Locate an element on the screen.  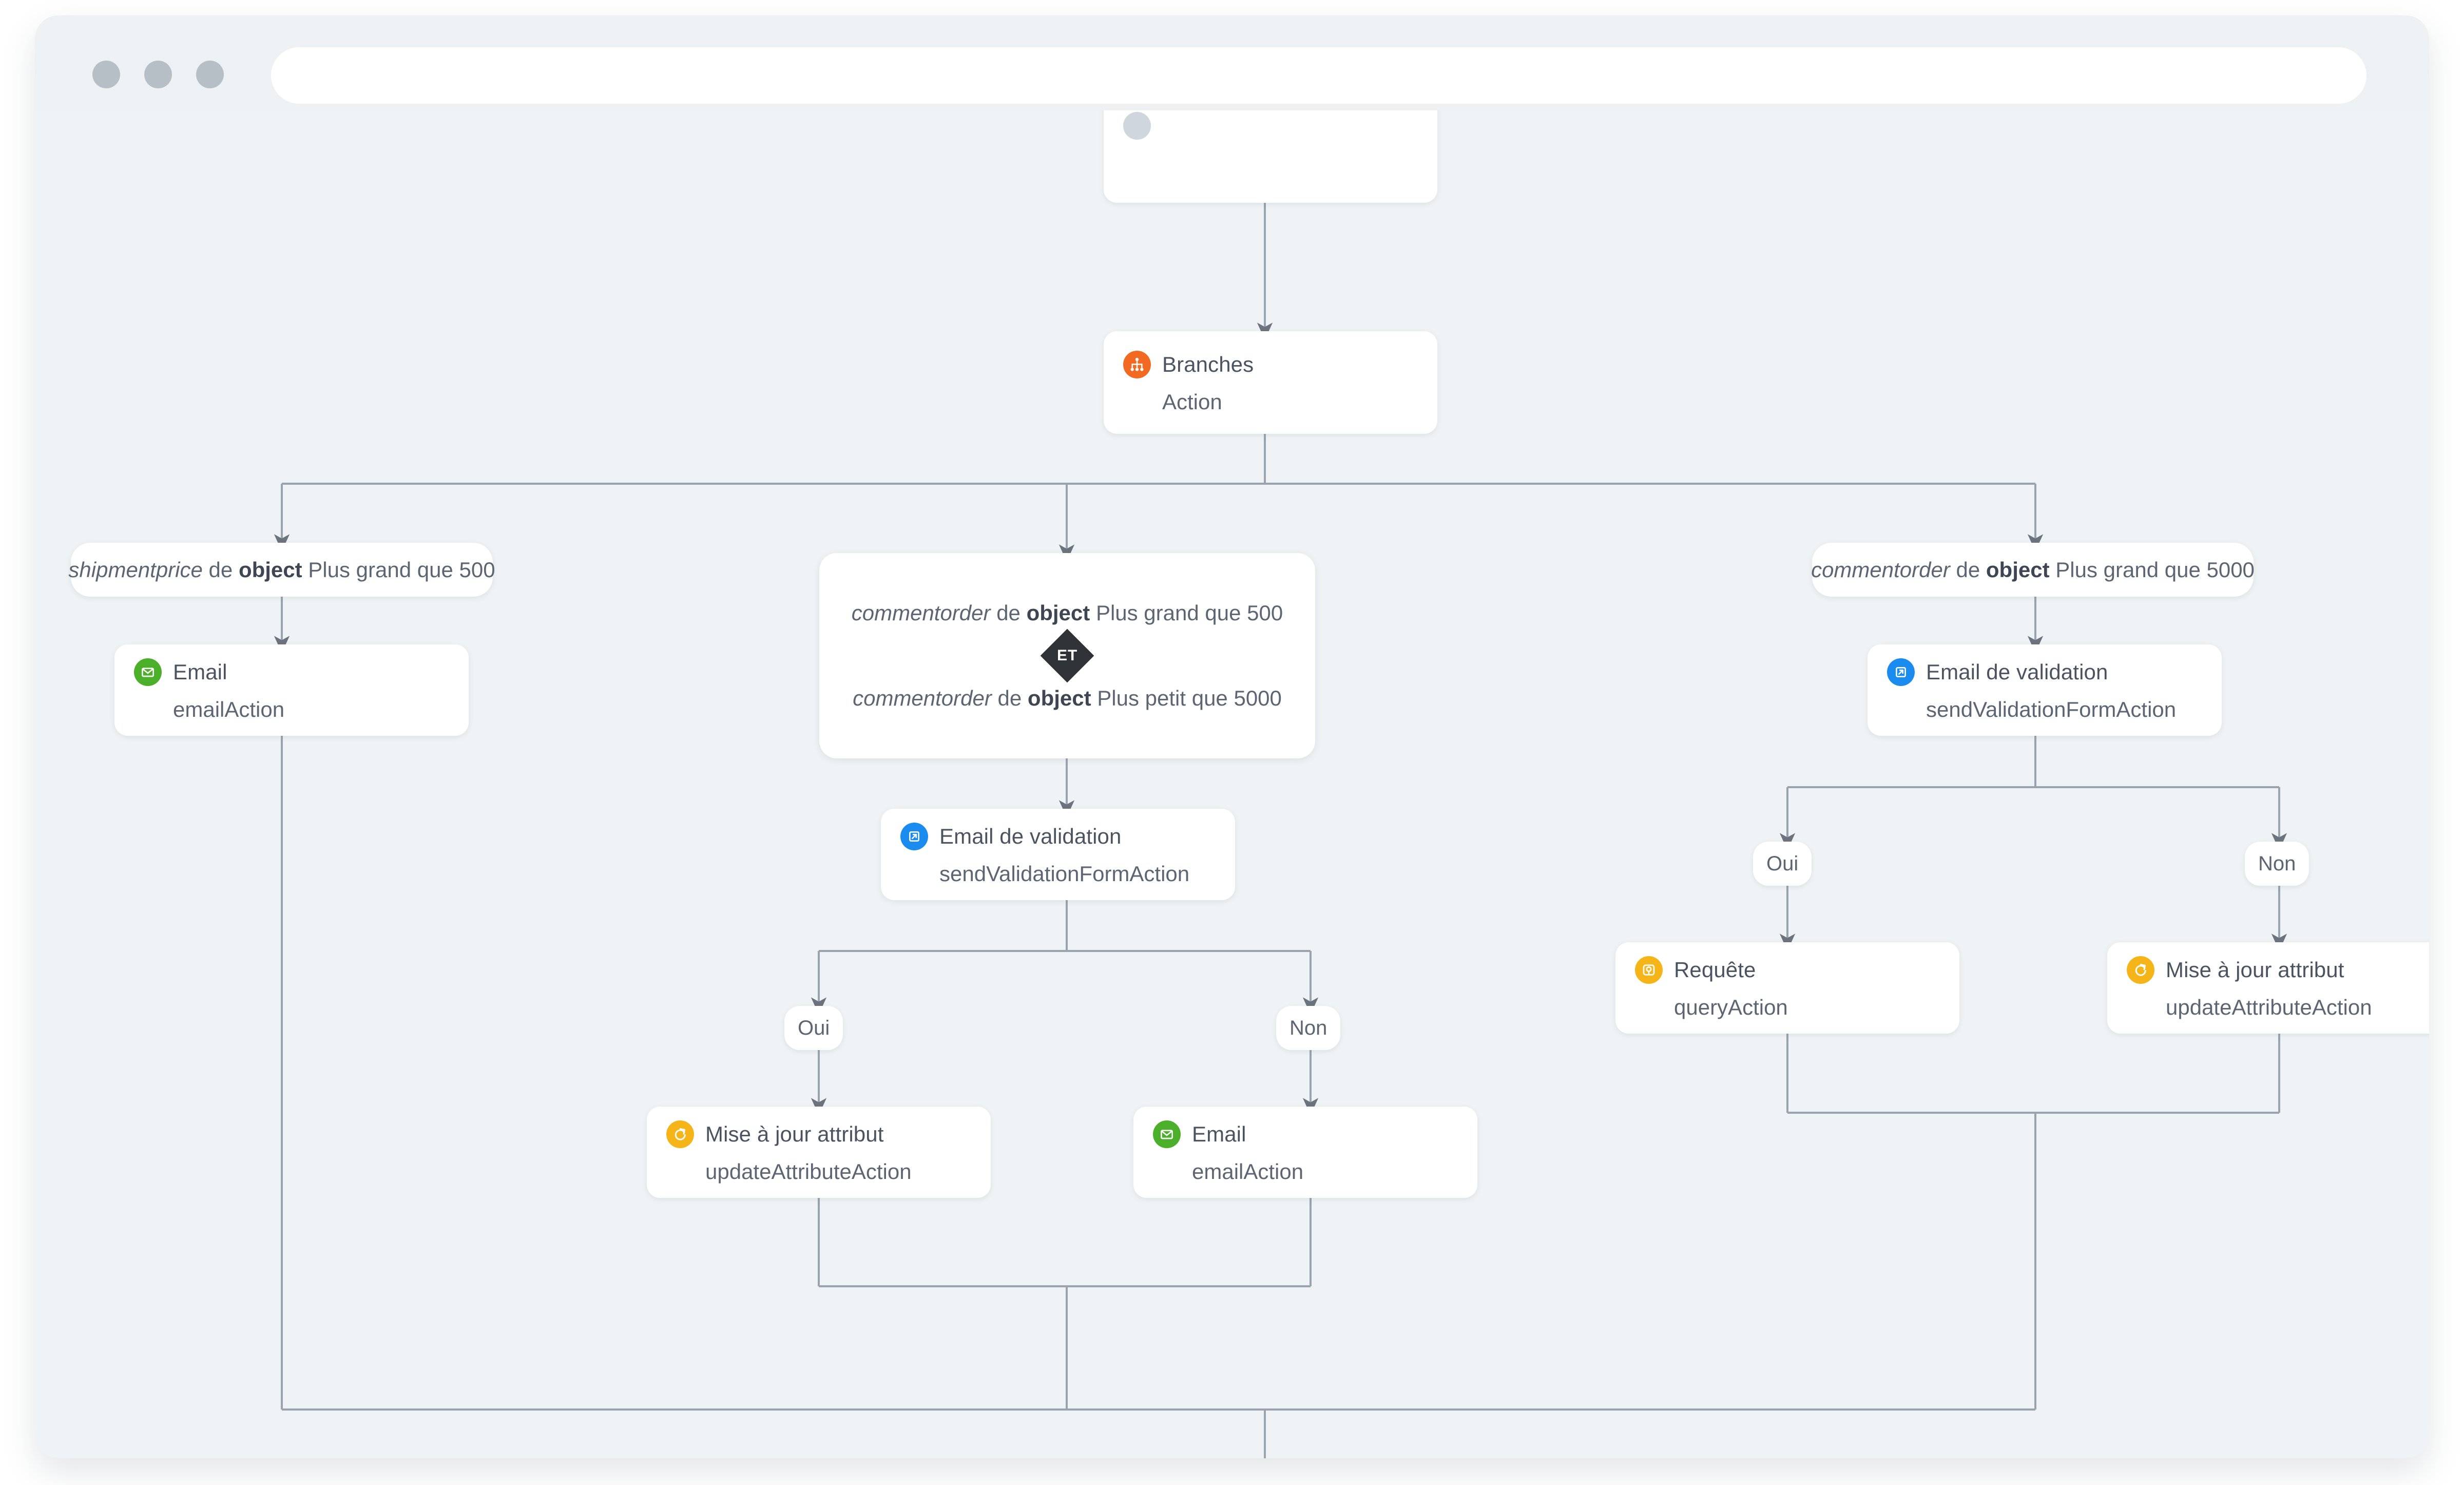
workflow-node-query-right: Requête queryAction is located at coordinates (1787, 988).